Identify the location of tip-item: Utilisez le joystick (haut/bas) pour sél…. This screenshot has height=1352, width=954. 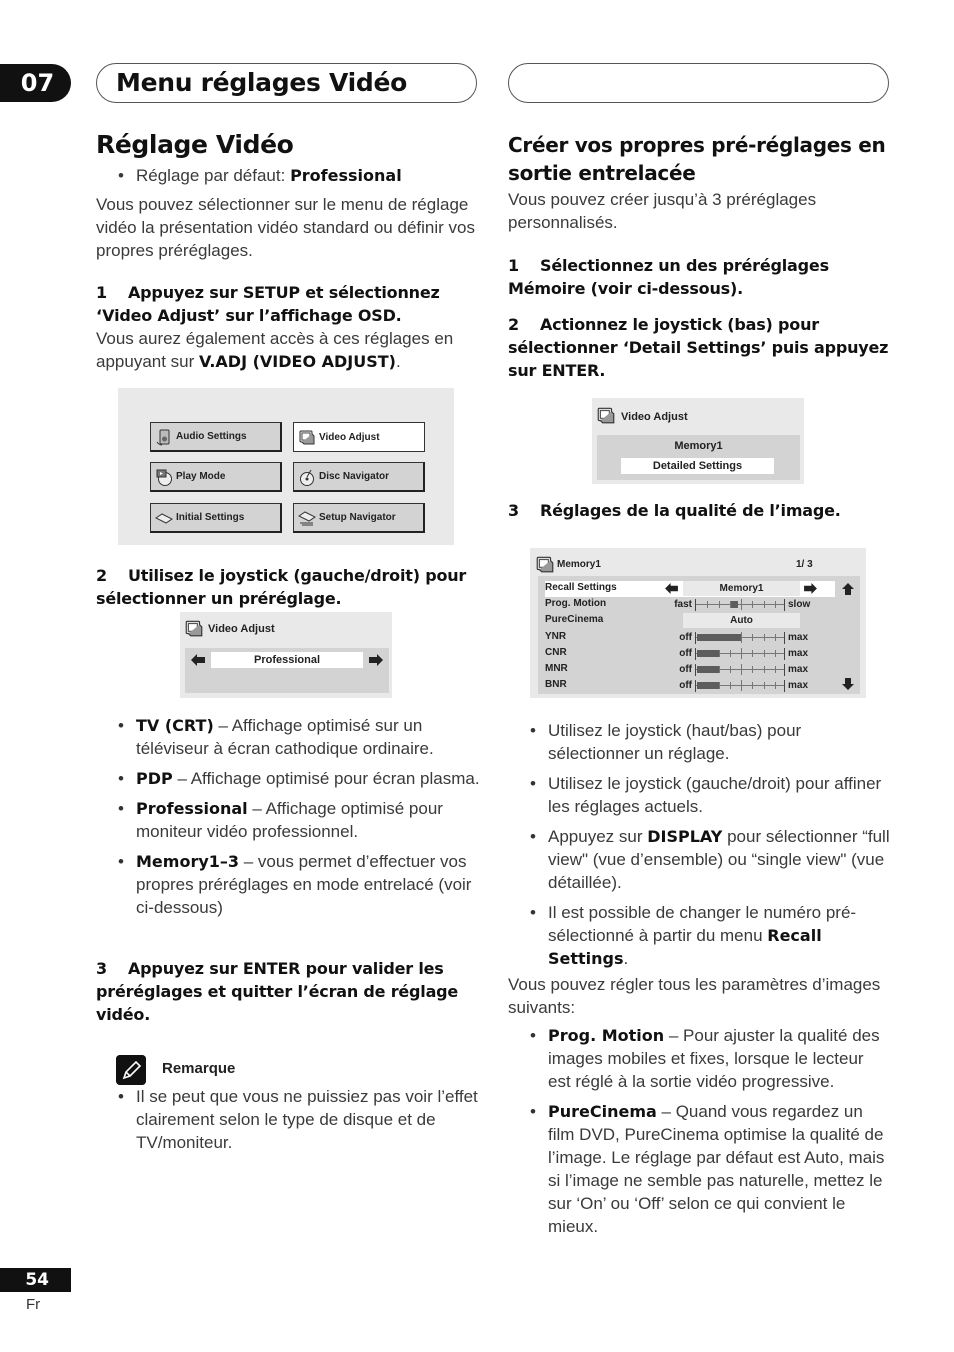
(709, 742).